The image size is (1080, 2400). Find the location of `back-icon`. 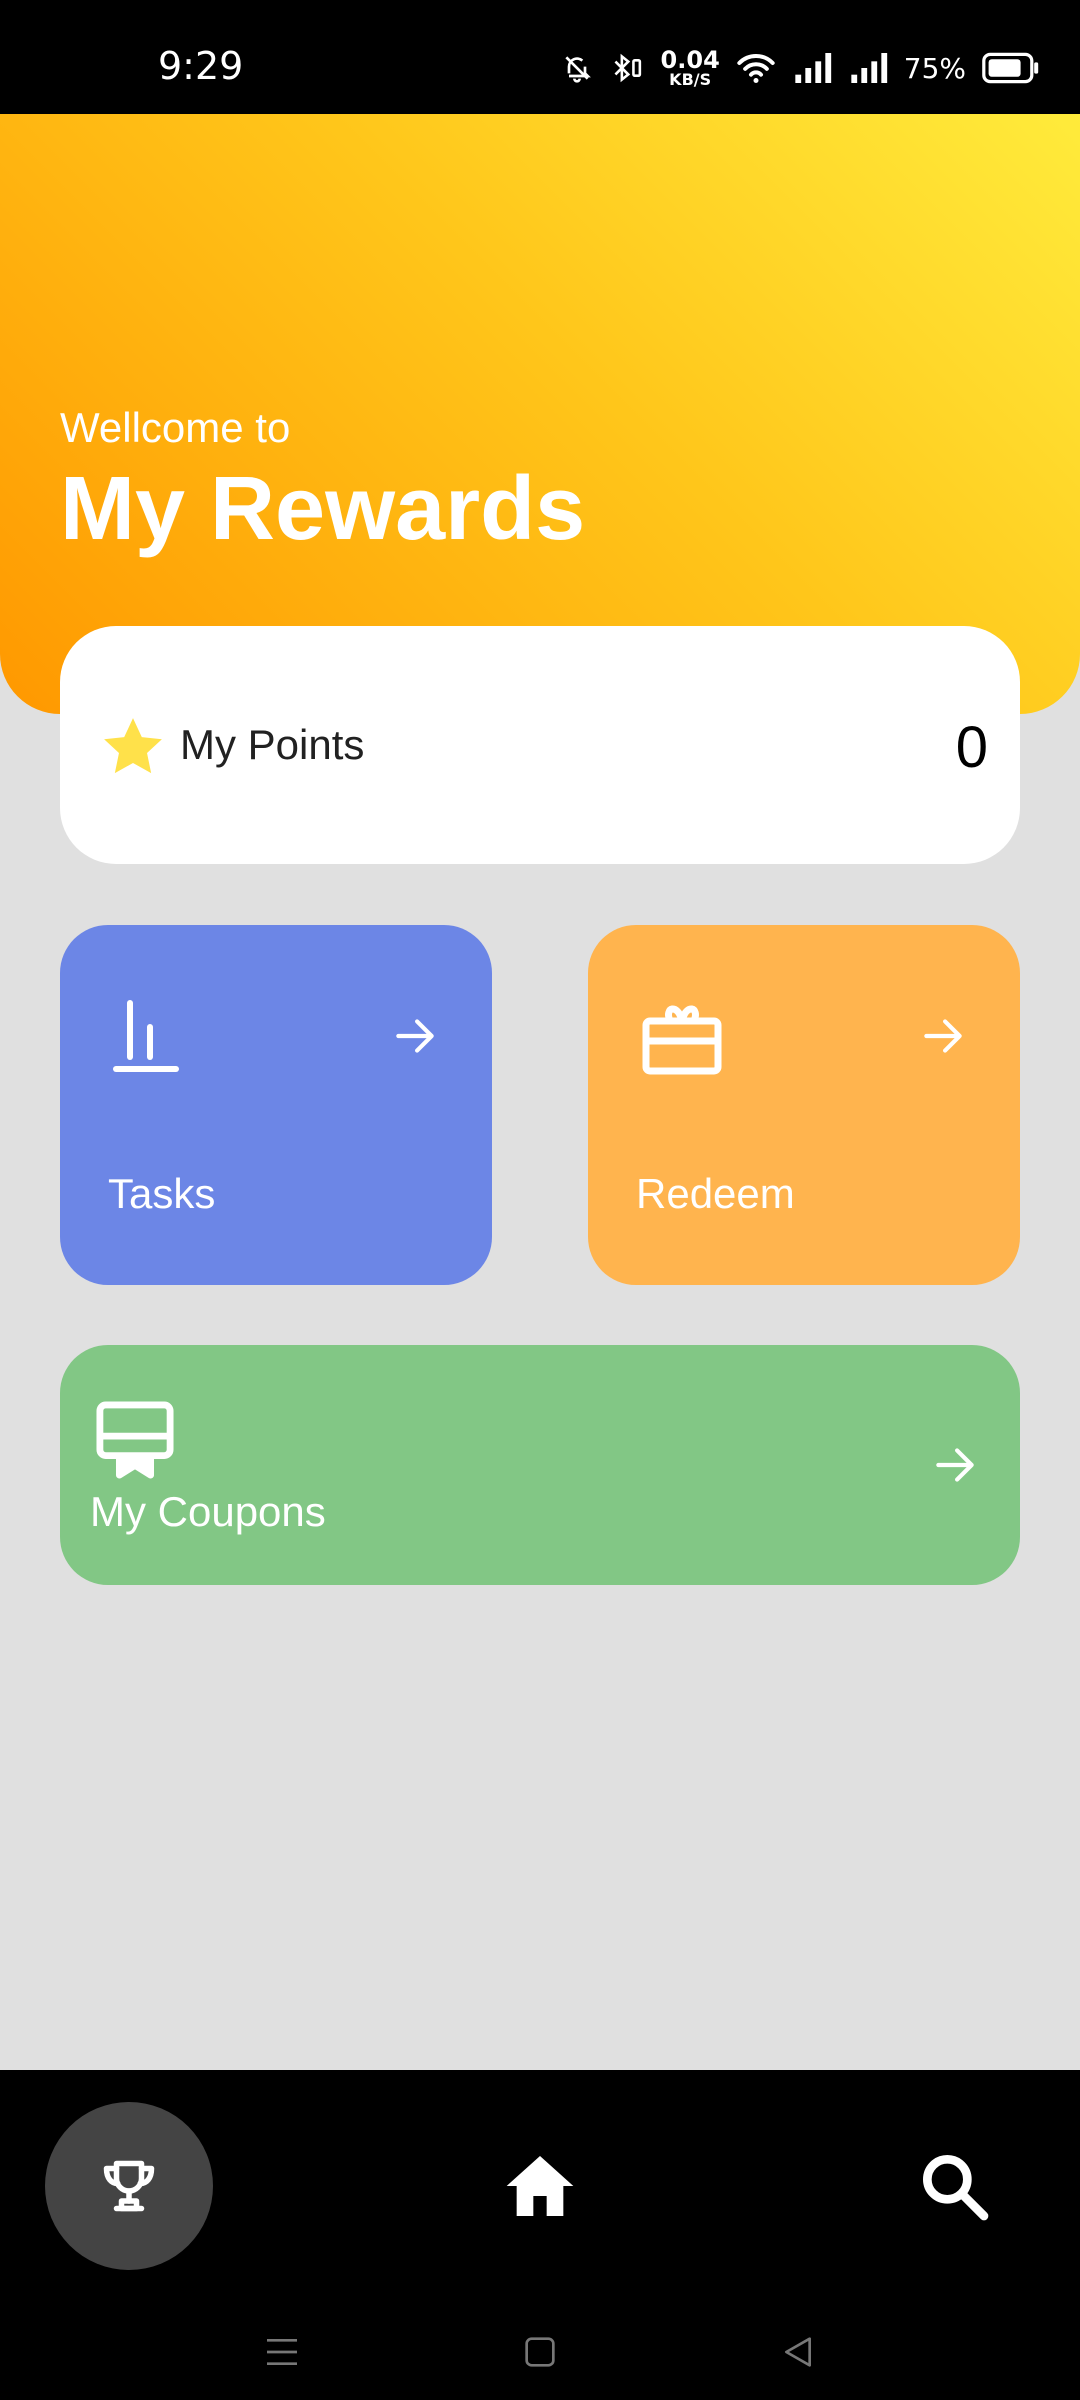

back-icon is located at coordinates (798, 2352).